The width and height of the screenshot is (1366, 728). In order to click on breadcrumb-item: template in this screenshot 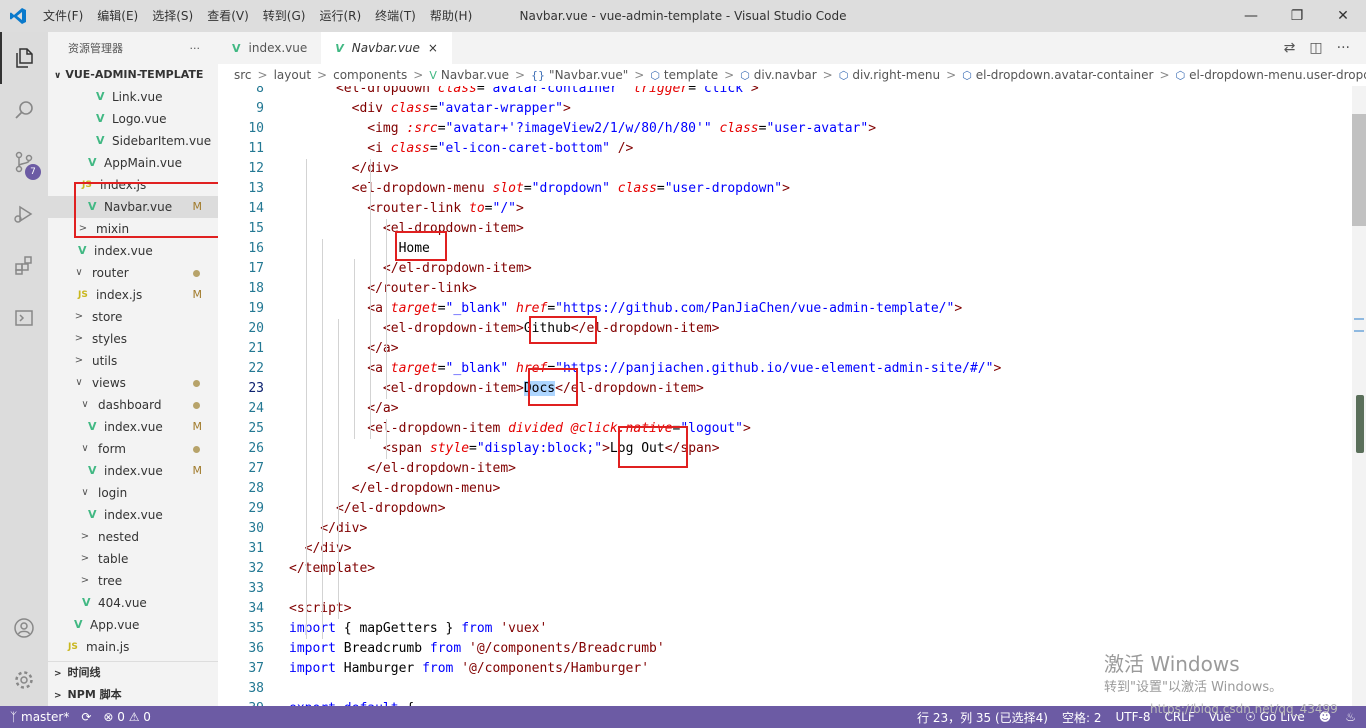, I will do `click(691, 75)`.